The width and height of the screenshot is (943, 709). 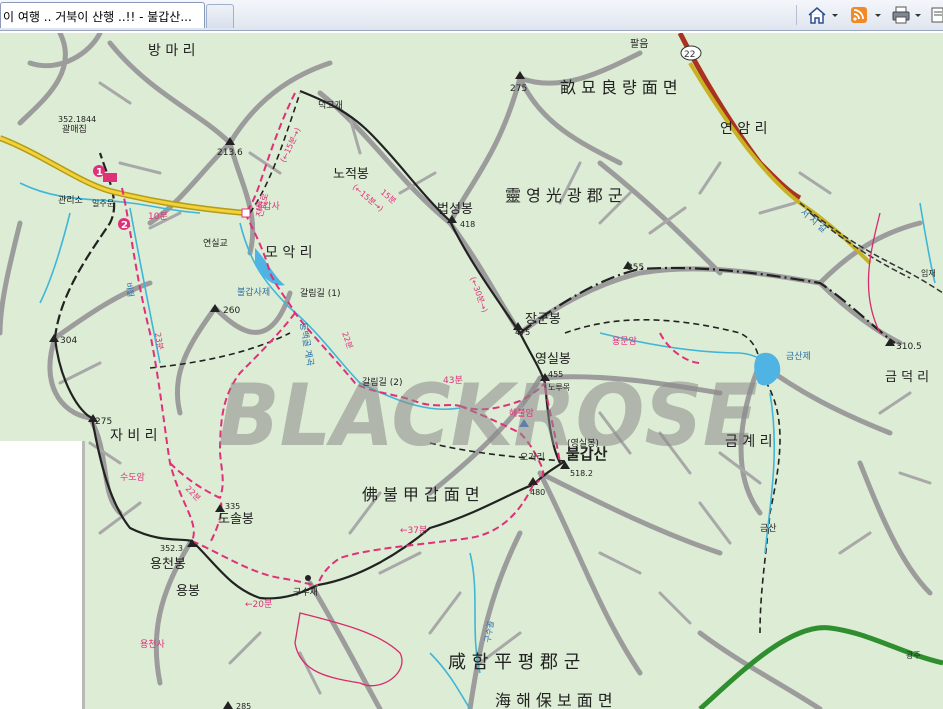 I want to click on label-height-260: 260, so click(x=231, y=311).